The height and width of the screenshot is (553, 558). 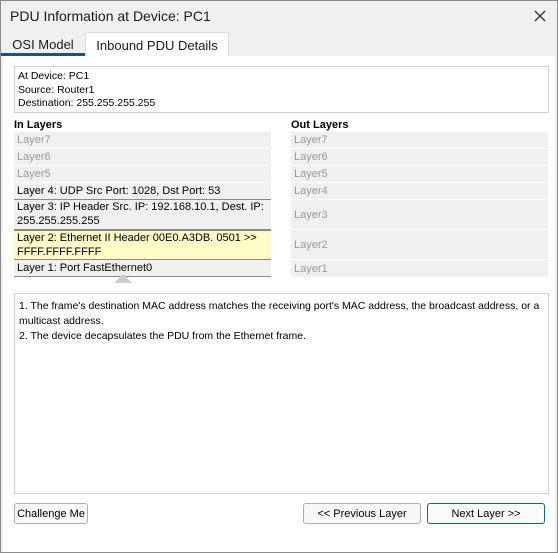 I want to click on in-layer-5: Layer5, so click(x=142, y=174).